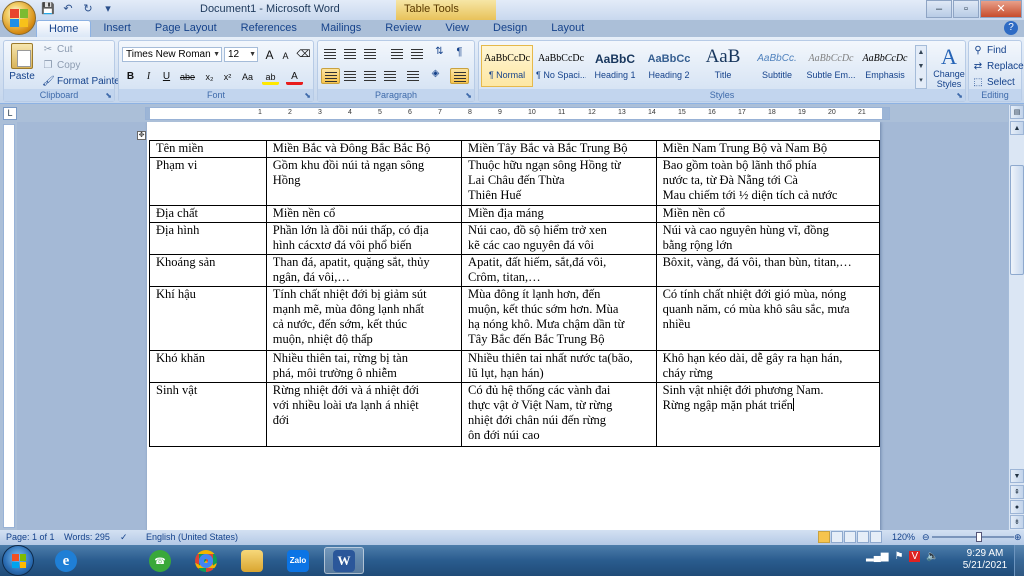  I want to click on font-name-combo: Times New Roman ▼, so click(172, 54).